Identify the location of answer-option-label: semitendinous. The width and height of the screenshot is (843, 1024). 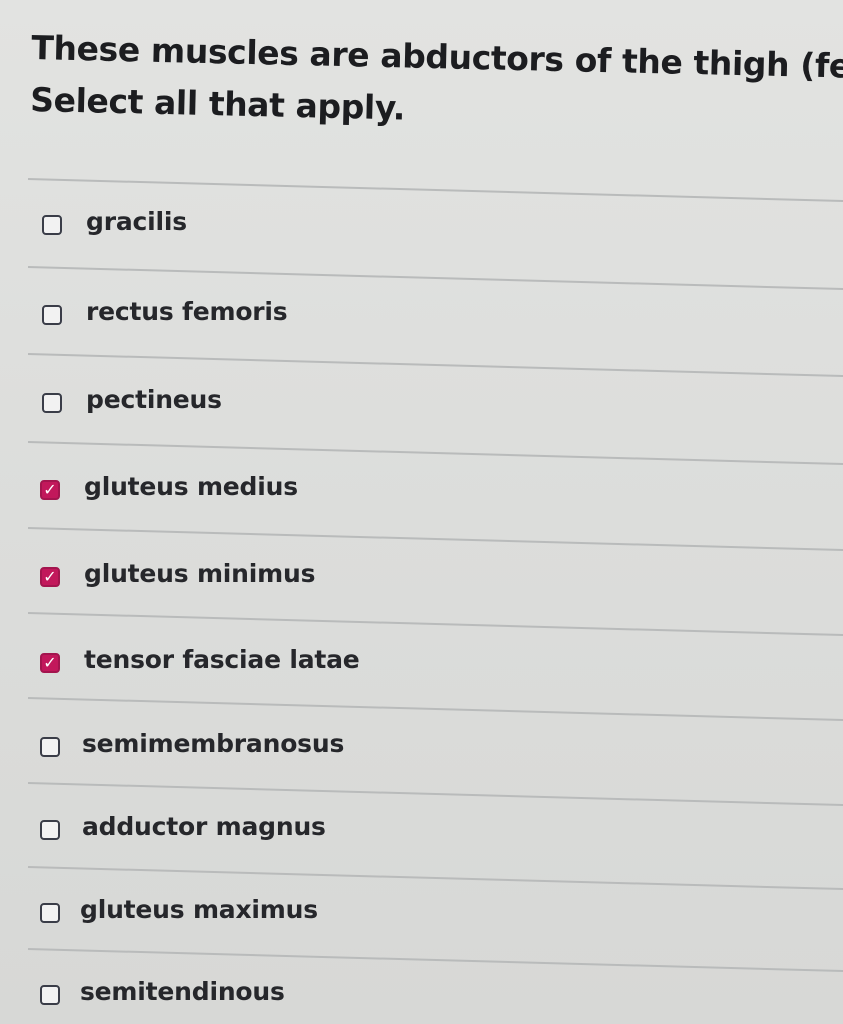
(182, 991).